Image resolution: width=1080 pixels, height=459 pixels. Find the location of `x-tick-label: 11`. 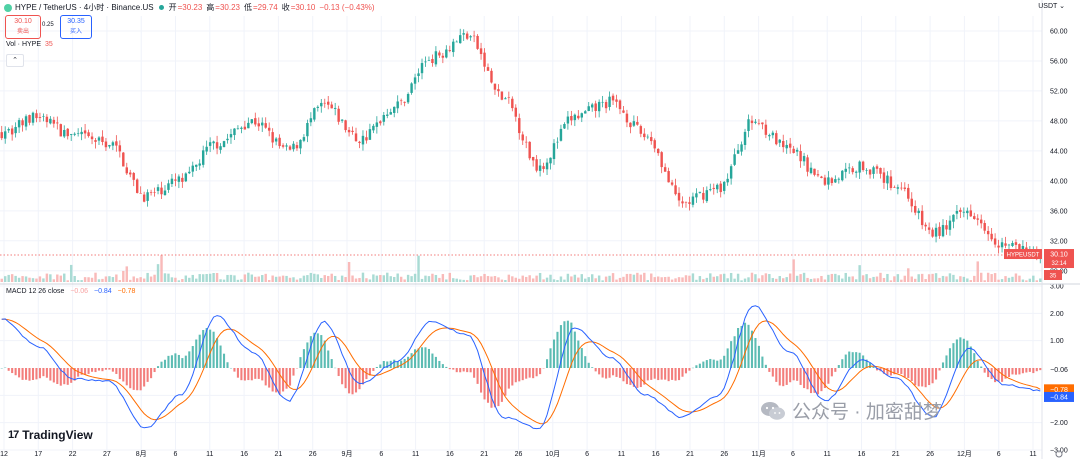

x-tick-label: 11 is located at coordinates (1032, 454).